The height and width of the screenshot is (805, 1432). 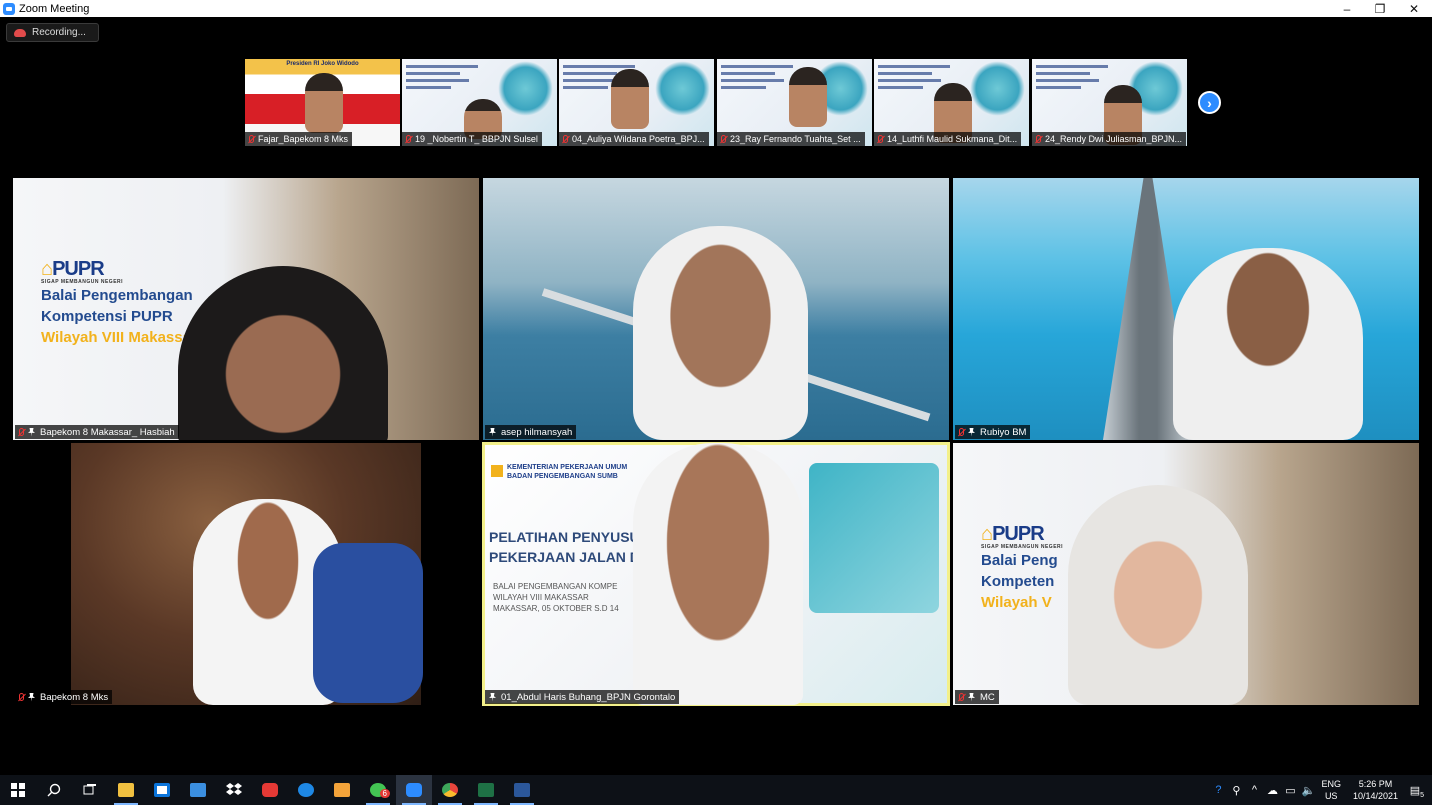 I want to click on windows-start-icon, so click(x=18, y=790).